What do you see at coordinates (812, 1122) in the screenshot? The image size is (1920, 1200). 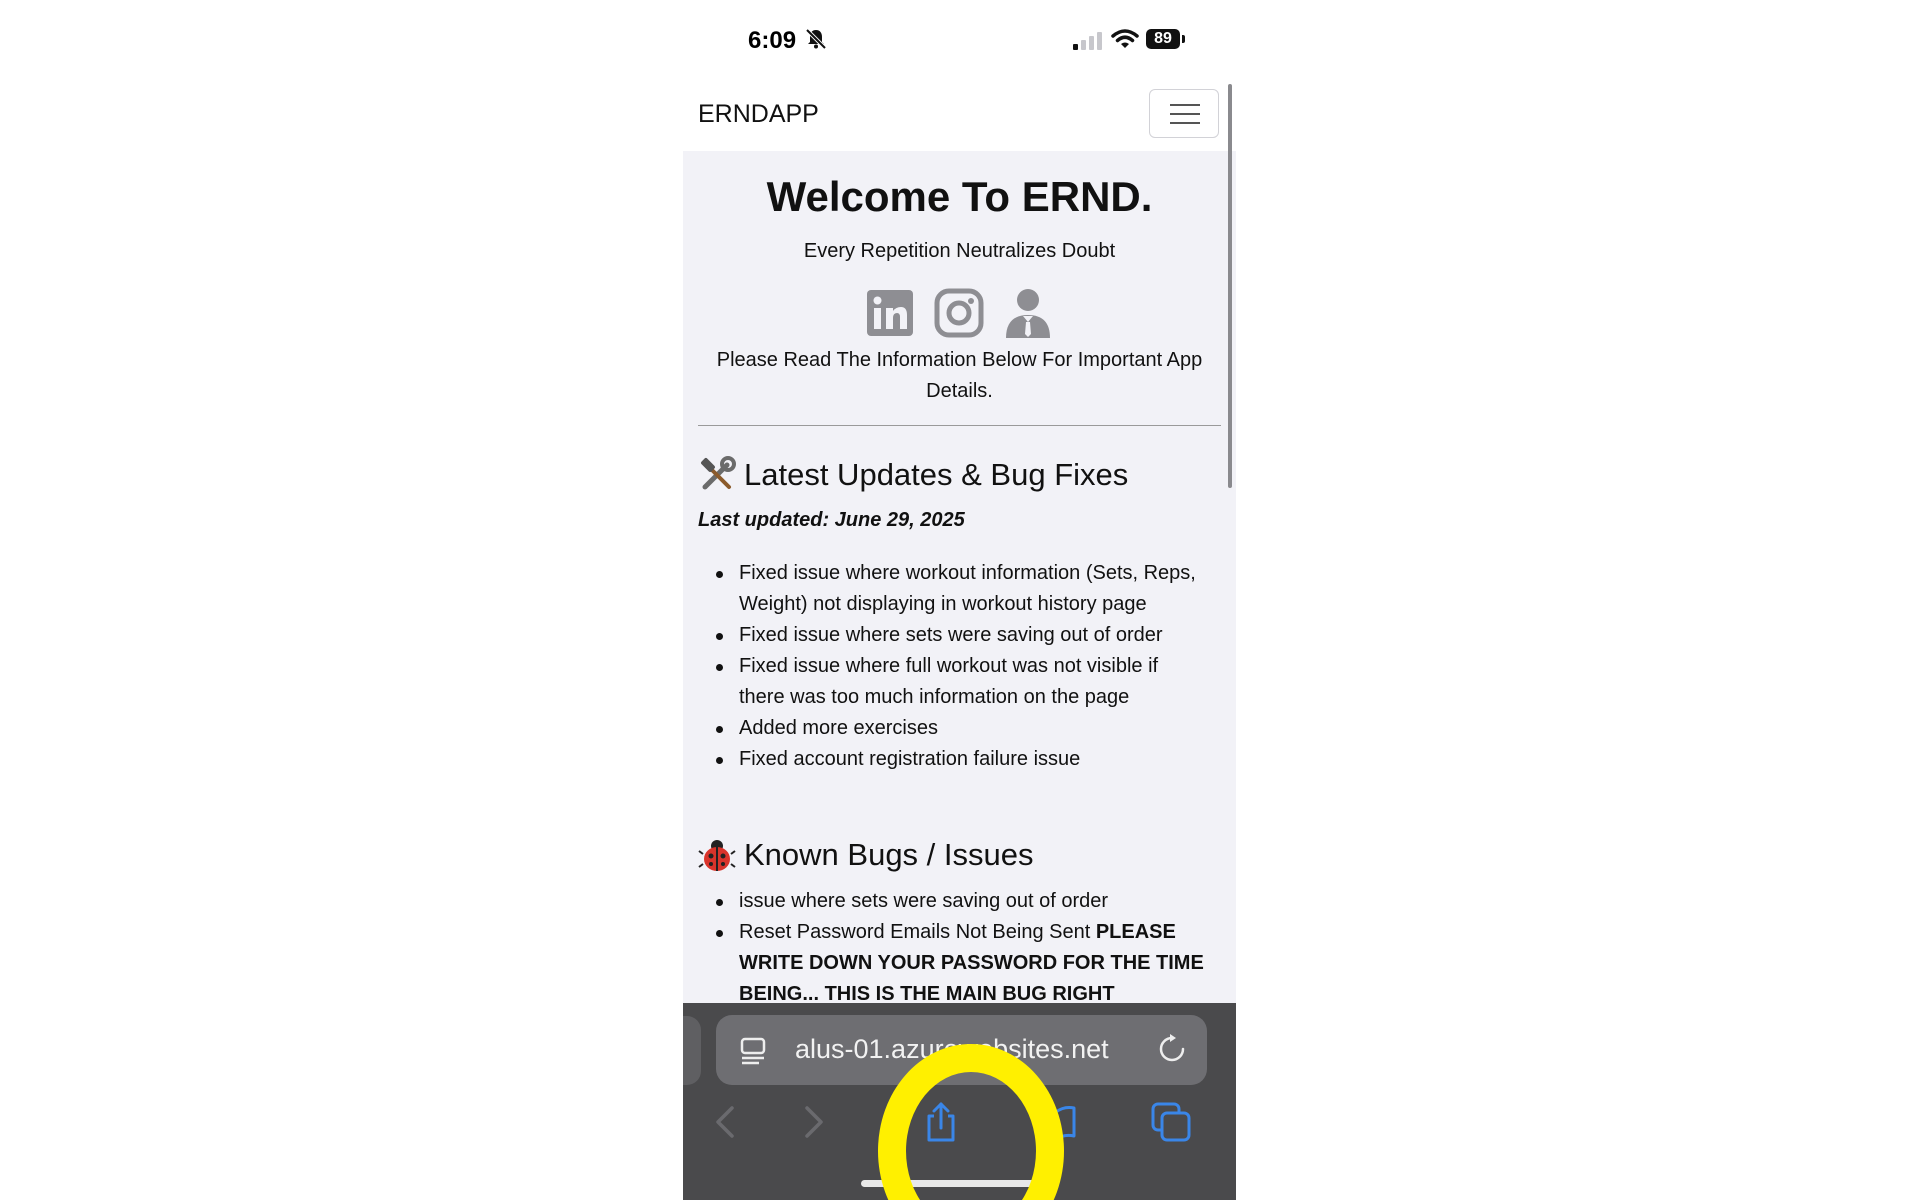 I see `forward-icon` at bounding box center [812, 1122].